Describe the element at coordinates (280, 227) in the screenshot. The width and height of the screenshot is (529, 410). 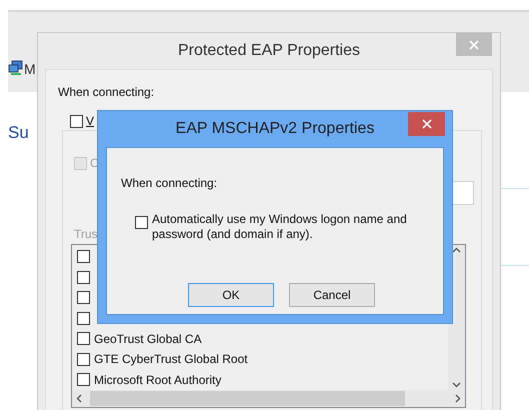
I see `checkbox-label: Automatically use my Windows logon name and password (and domain if any).` at that location.